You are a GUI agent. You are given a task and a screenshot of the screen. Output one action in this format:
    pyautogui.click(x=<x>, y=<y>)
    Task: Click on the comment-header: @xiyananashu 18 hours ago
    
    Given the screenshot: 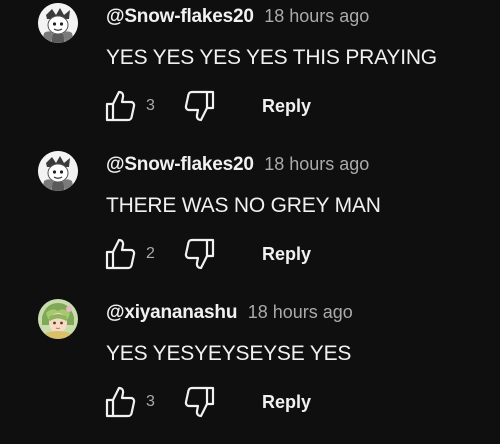 What is the action you would take?
    pyautogui.click(x=229, y=313)
    